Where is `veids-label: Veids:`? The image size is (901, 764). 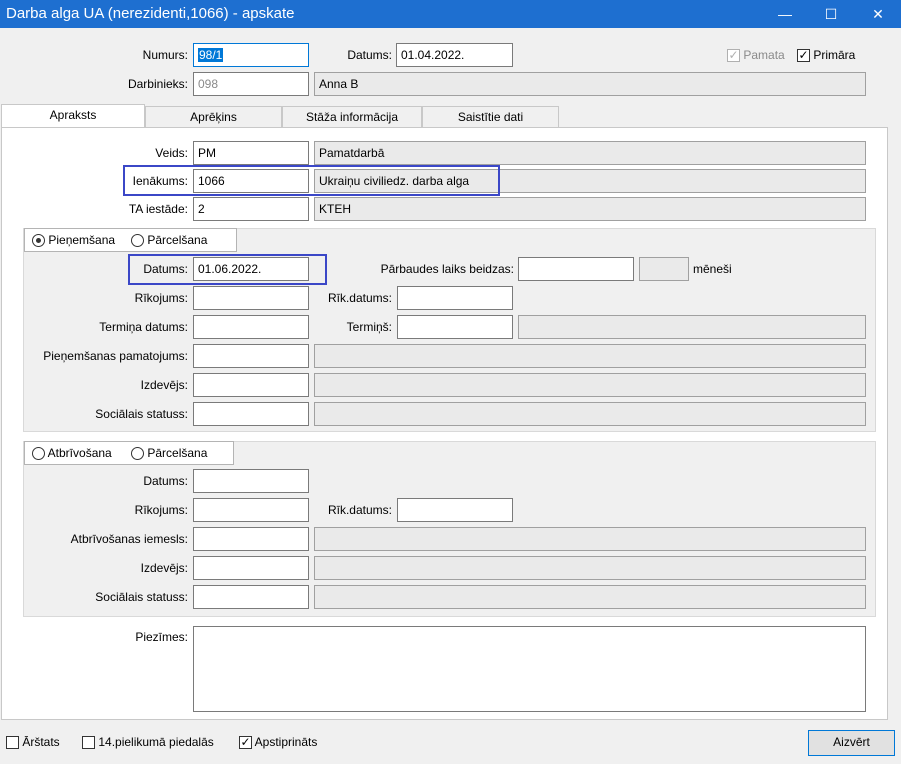 veids-label: Veids: is located at coordinates (171, 153).